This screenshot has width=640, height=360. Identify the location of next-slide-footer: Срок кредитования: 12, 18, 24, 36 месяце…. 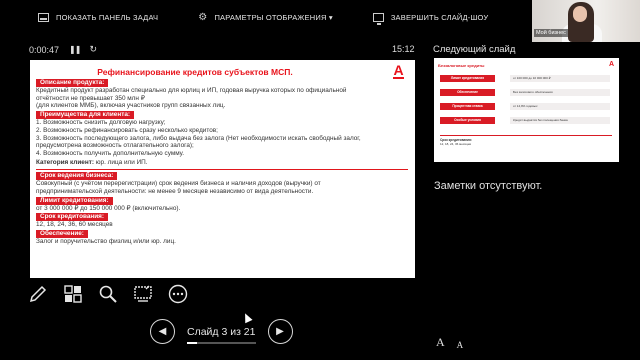
(526, 140).